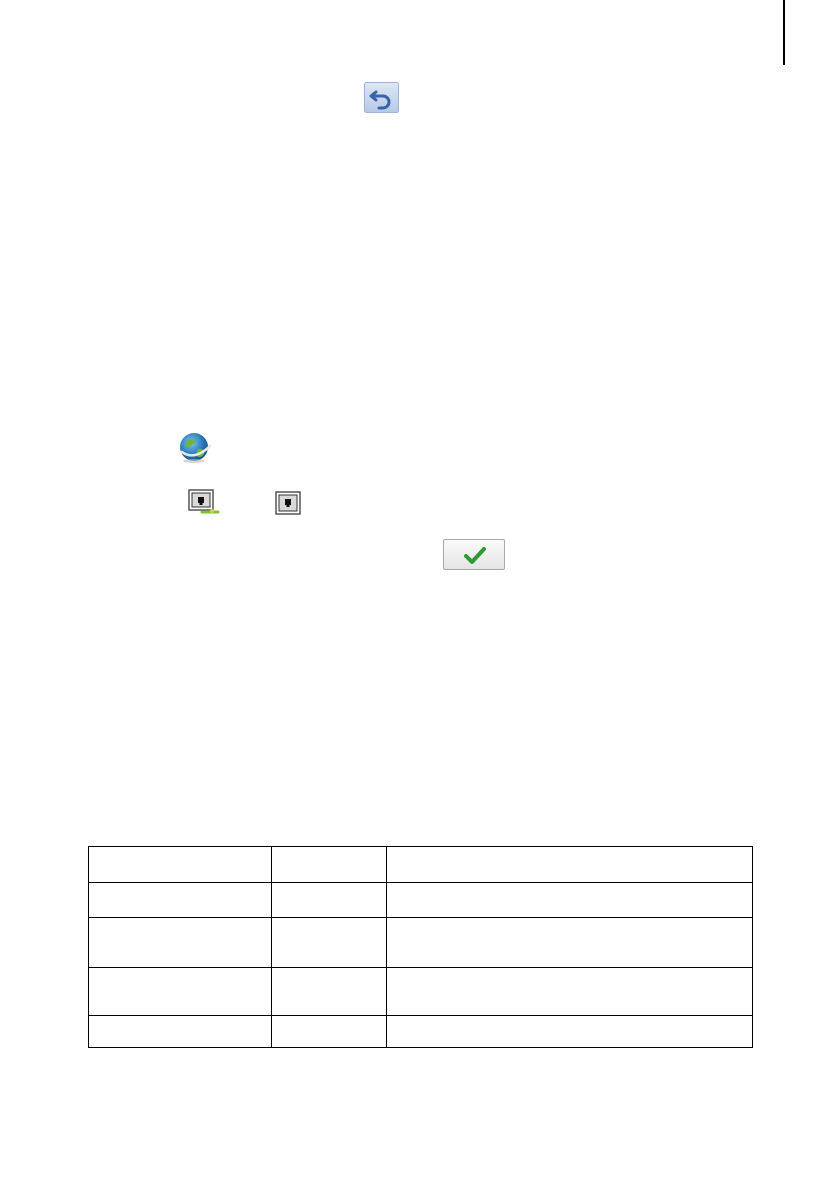 The image size is (840, 1190). What do you see at coordinates (195, 448) in the screenshot?
I see `globe-icon` at bounding box center [195, 448].